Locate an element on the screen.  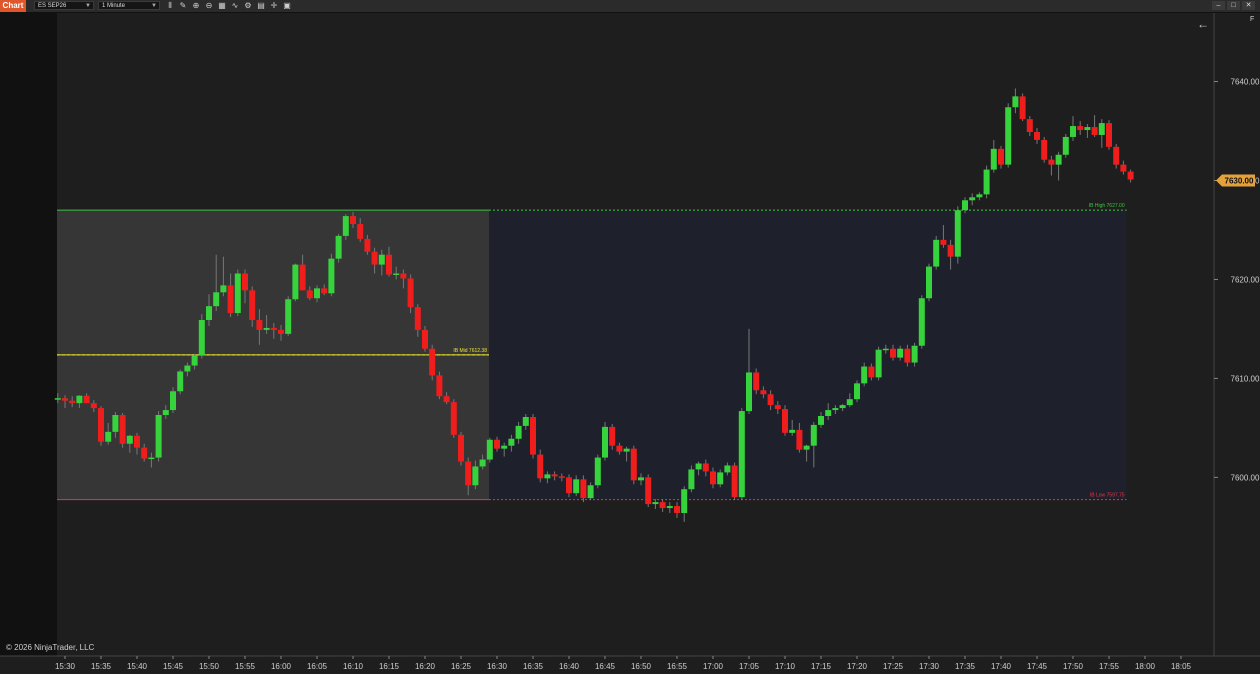
x-tick-label: 16:10 is located at coordinates (353, 666).